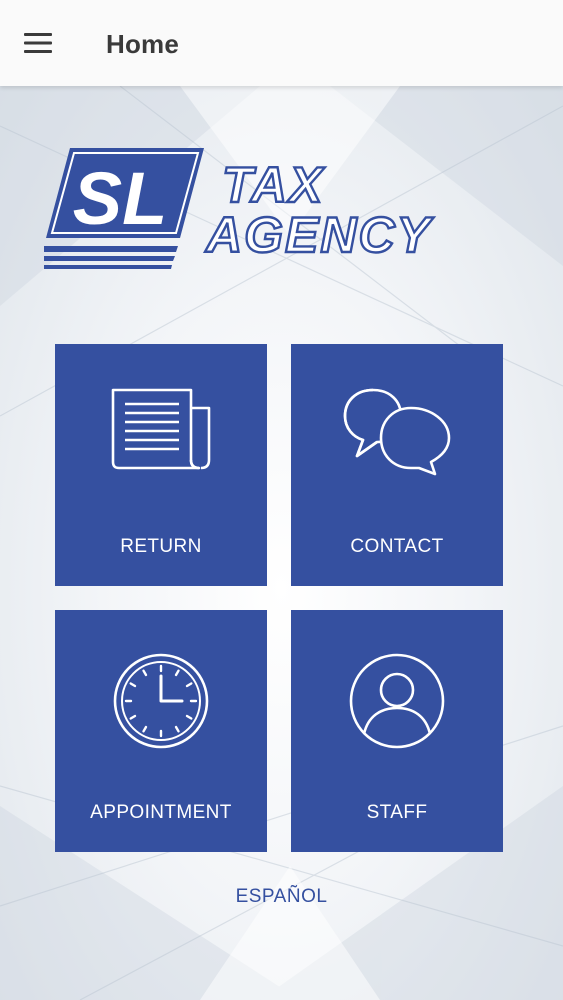 The image size is (563, 1000). I want to click on return-label: RETURN, so click(161, 546).